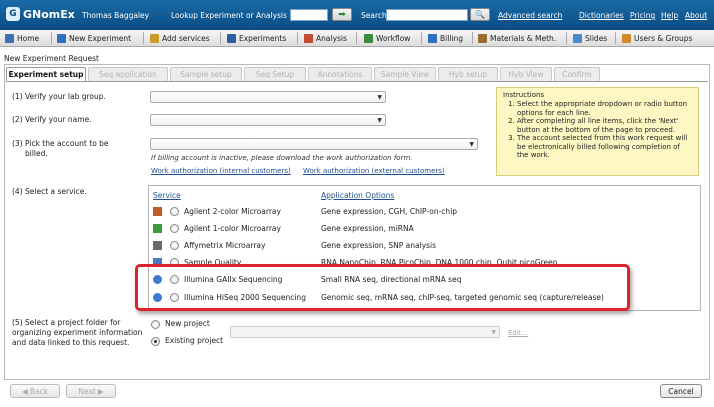 The image size is (714, 407). Describe the element at coordinates (186, 38) in the screenshot. I see `menu-label: Add services` at that location.